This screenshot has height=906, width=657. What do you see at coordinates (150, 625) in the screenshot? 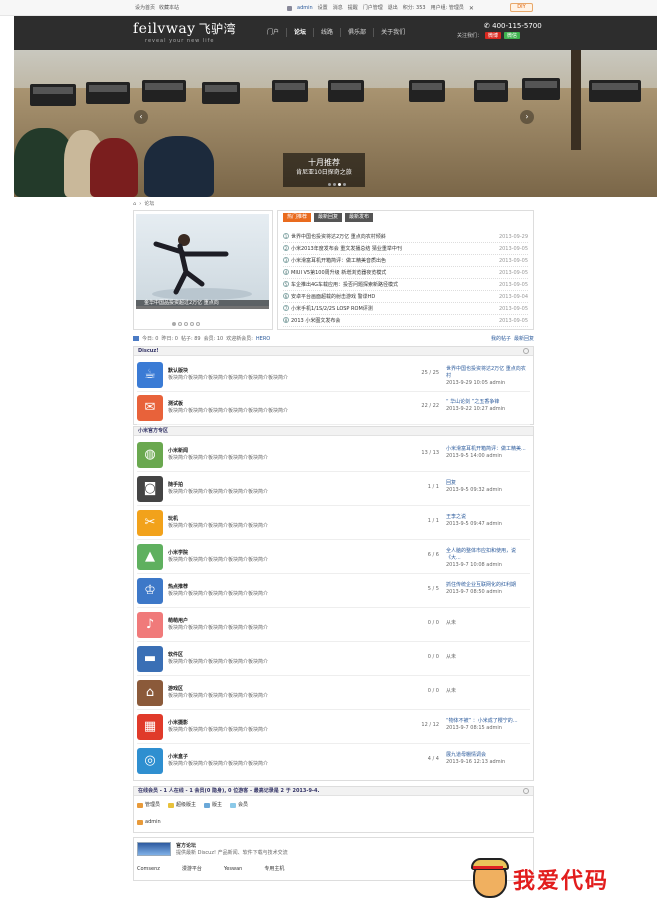
I see `guitar-icon: ♪` at bounding box center [150, 625].